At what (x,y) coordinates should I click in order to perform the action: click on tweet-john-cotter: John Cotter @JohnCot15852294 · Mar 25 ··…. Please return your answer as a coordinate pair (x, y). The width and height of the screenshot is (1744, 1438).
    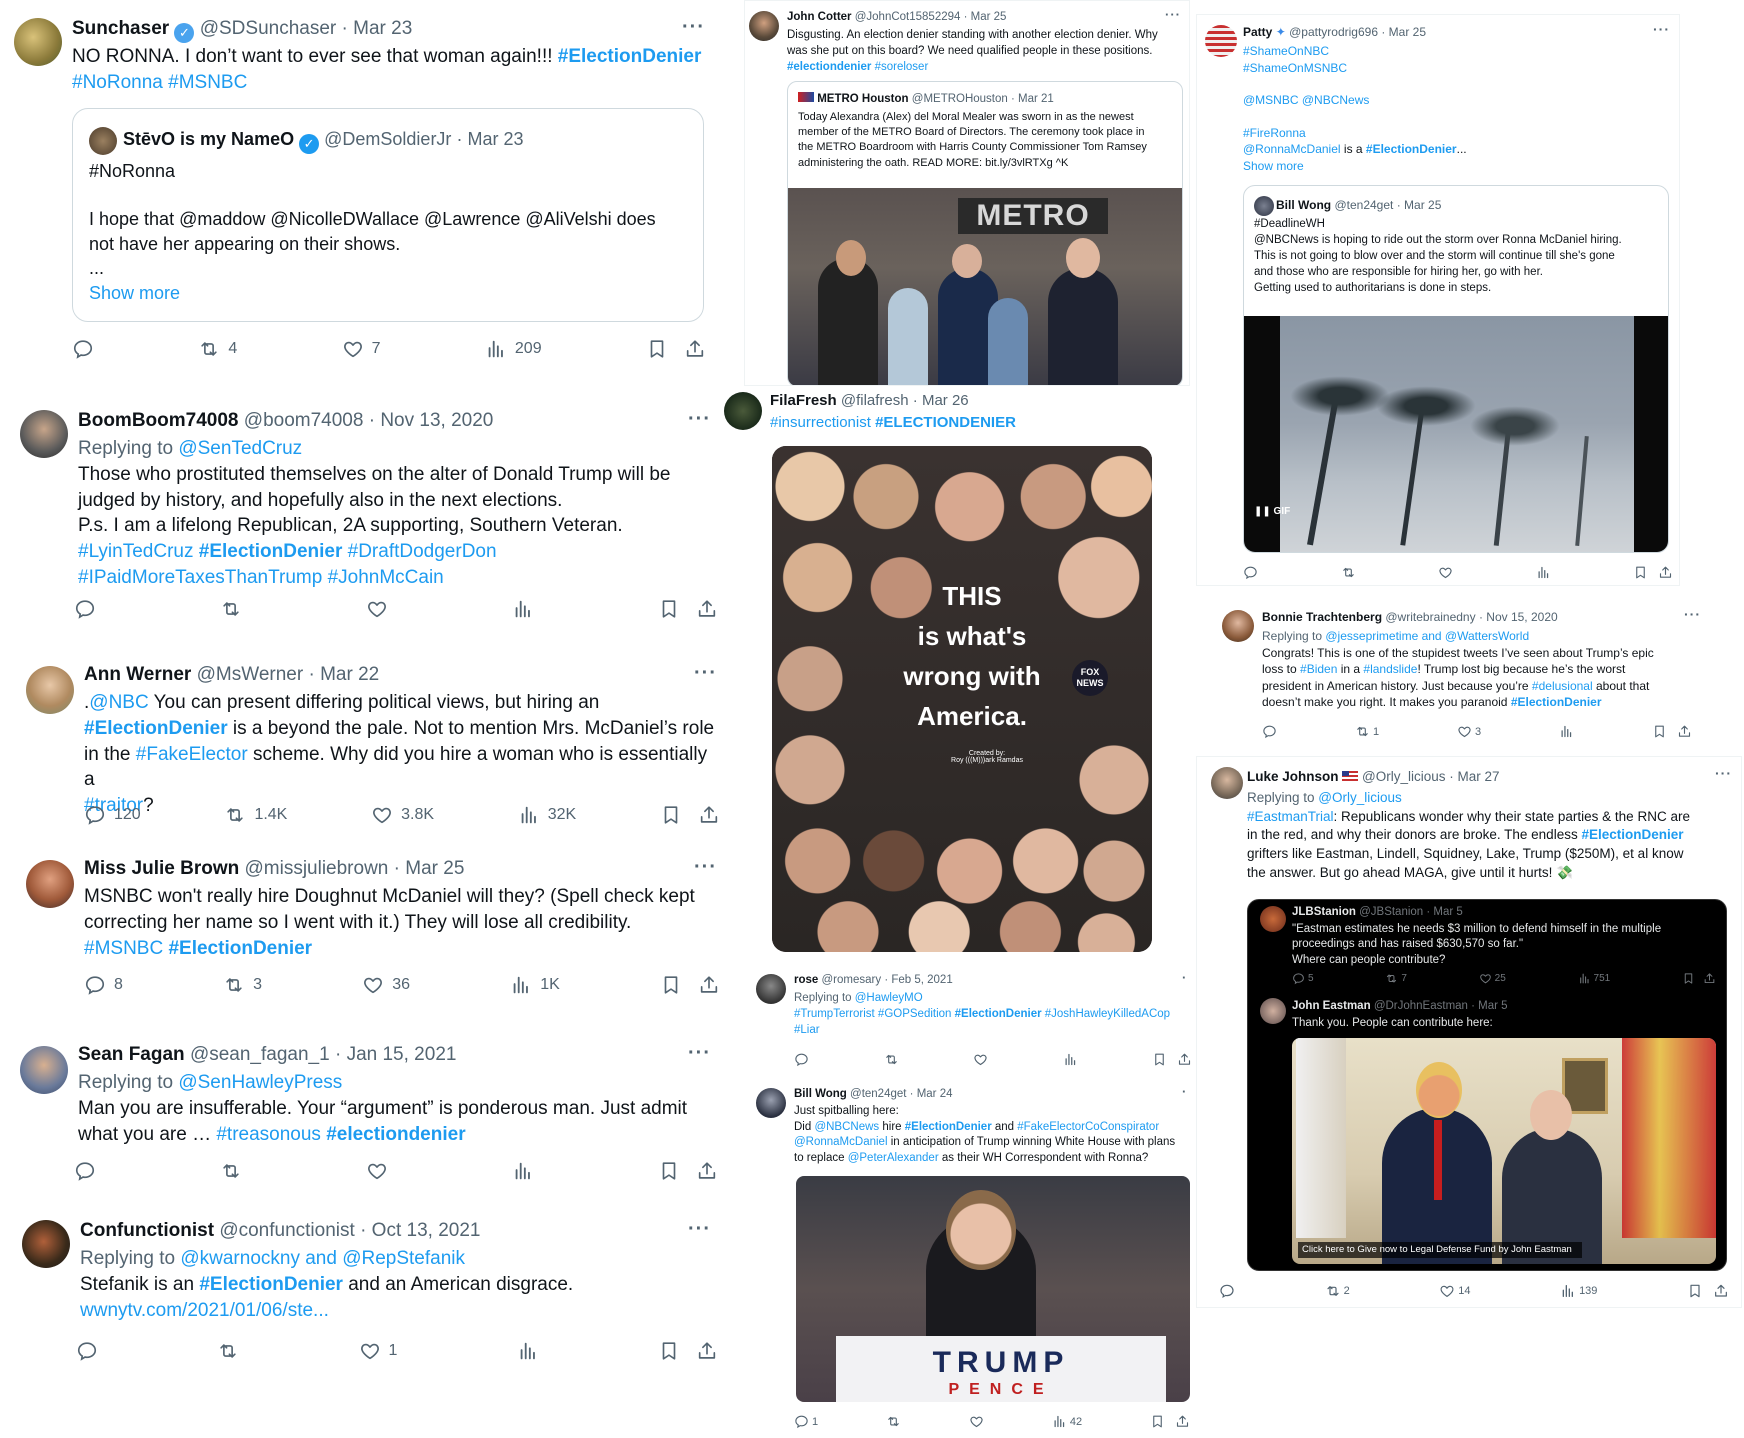
    Looking at the image, I should click on (967, 193).